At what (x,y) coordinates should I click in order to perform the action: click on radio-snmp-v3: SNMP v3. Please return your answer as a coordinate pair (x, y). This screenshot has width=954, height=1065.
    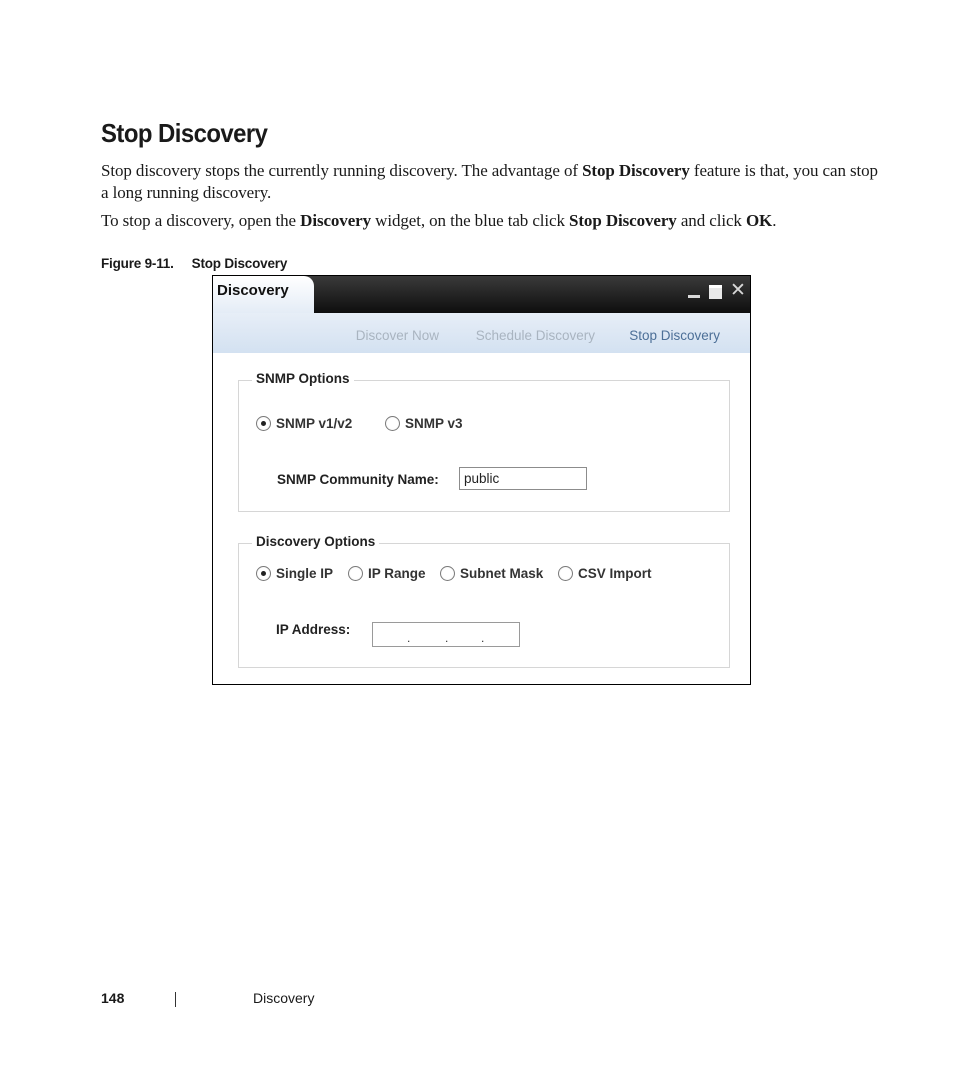
    Looking at the image, I should click on (424, 423).